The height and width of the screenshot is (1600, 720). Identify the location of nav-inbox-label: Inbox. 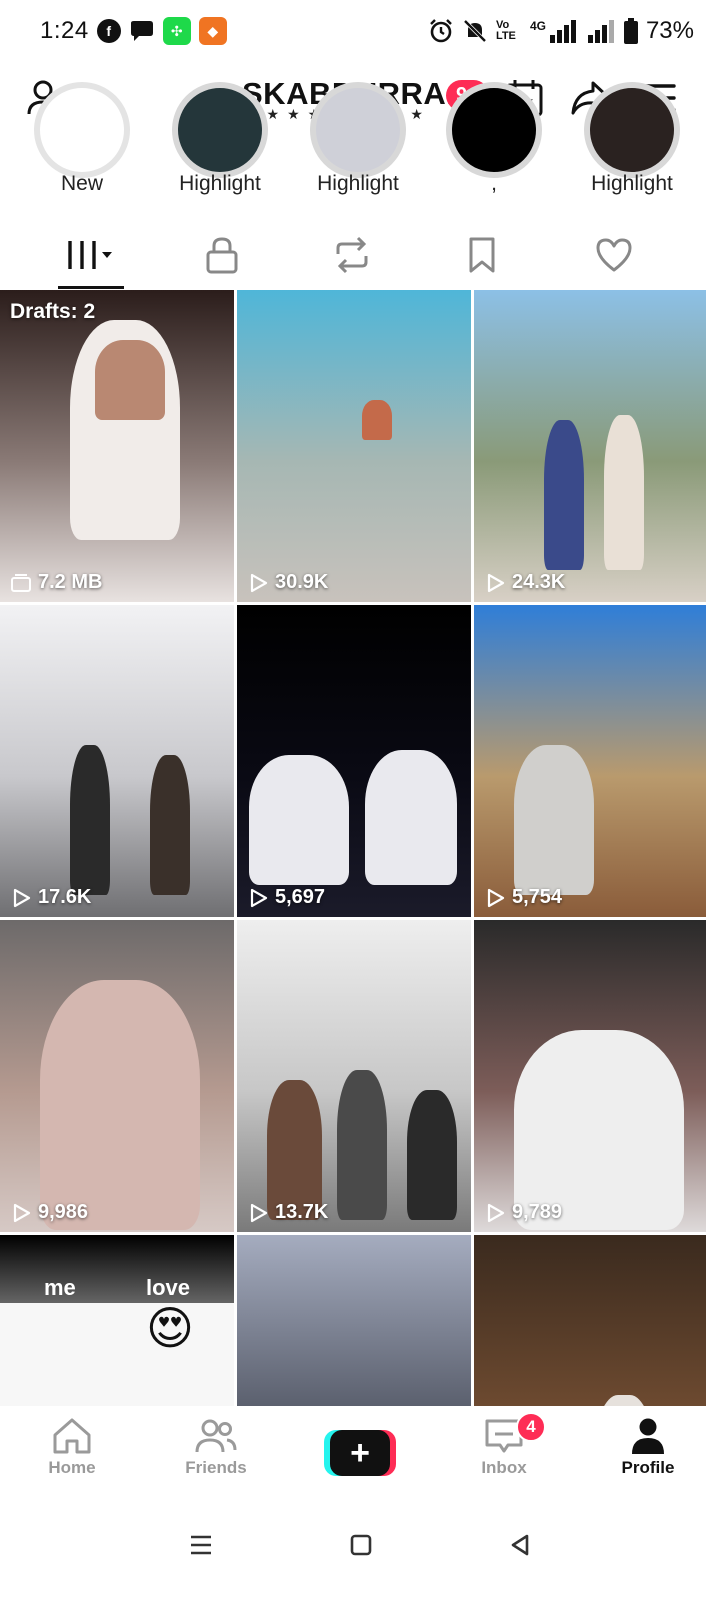
(504, 1467).